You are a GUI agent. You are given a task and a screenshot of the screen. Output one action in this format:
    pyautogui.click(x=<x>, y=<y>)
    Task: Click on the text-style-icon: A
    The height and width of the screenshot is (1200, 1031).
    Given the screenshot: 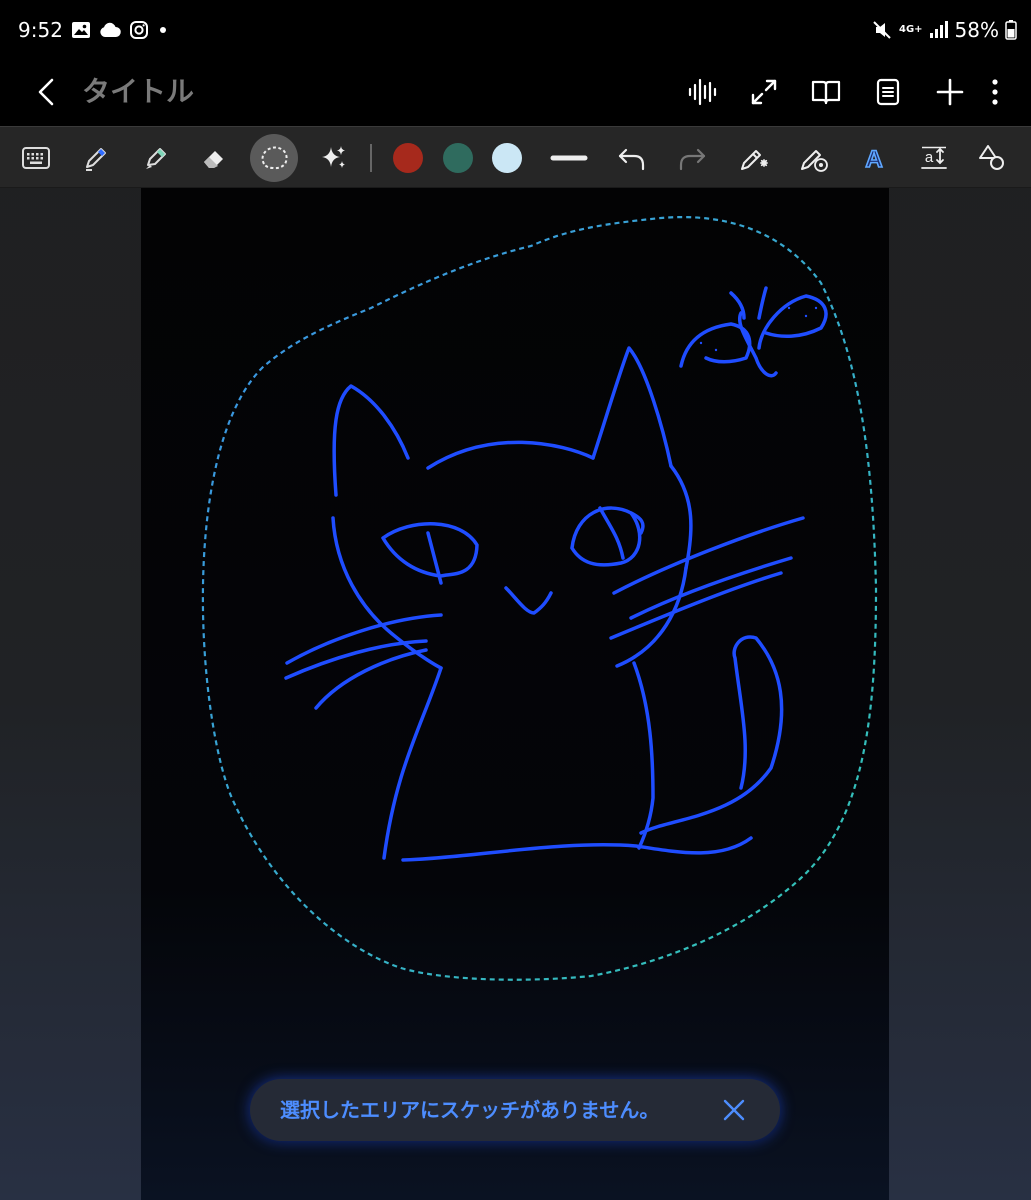 What is the action you would take?
    pyautogui.click(x=874, y=159)
    